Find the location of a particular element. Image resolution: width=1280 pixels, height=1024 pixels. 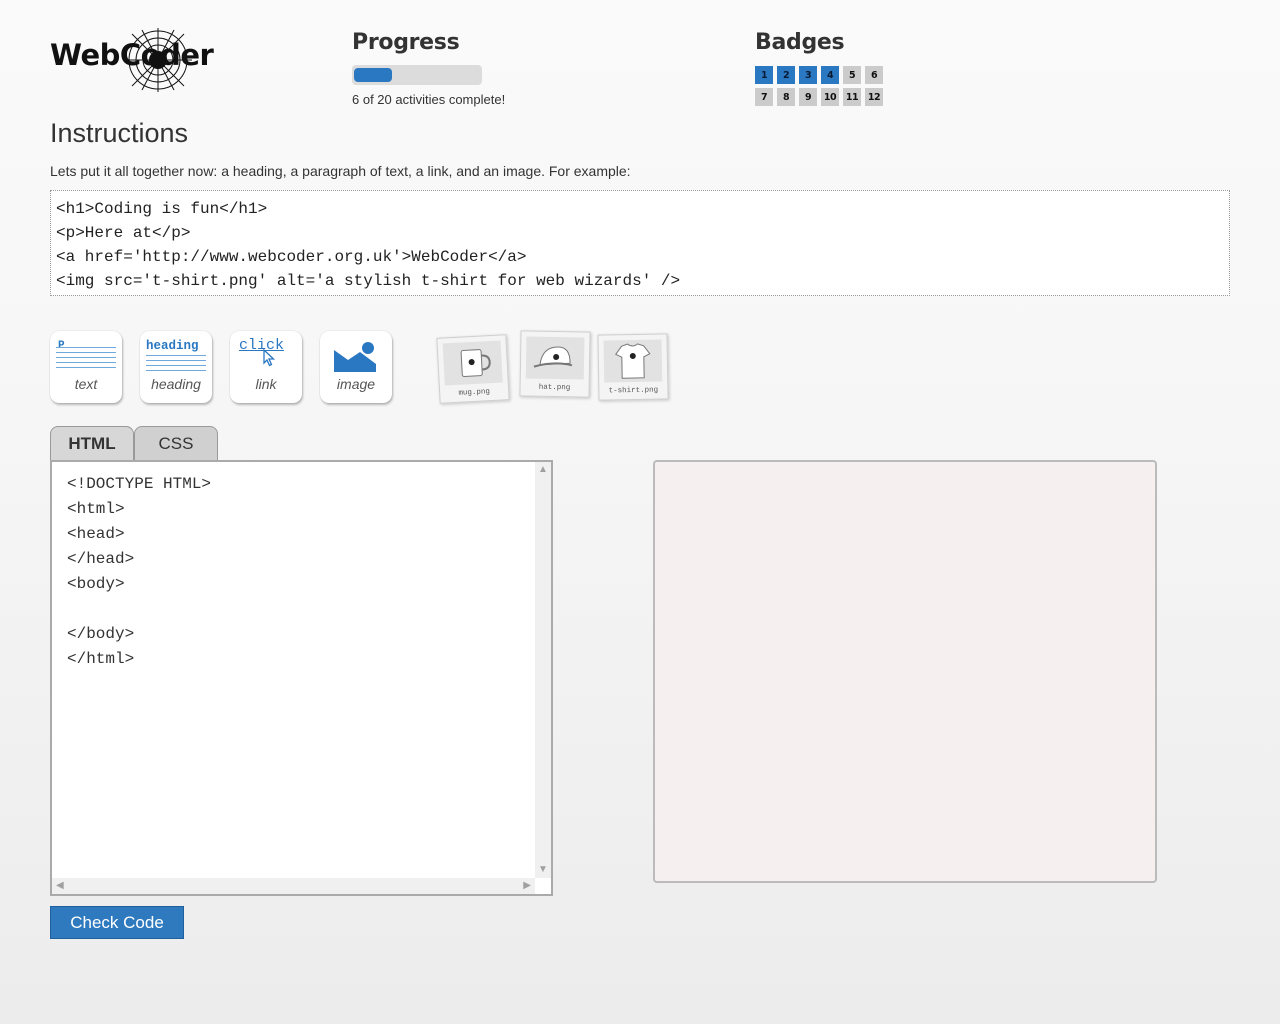

insert-link-button: click link is located at coordinates (266, 367).